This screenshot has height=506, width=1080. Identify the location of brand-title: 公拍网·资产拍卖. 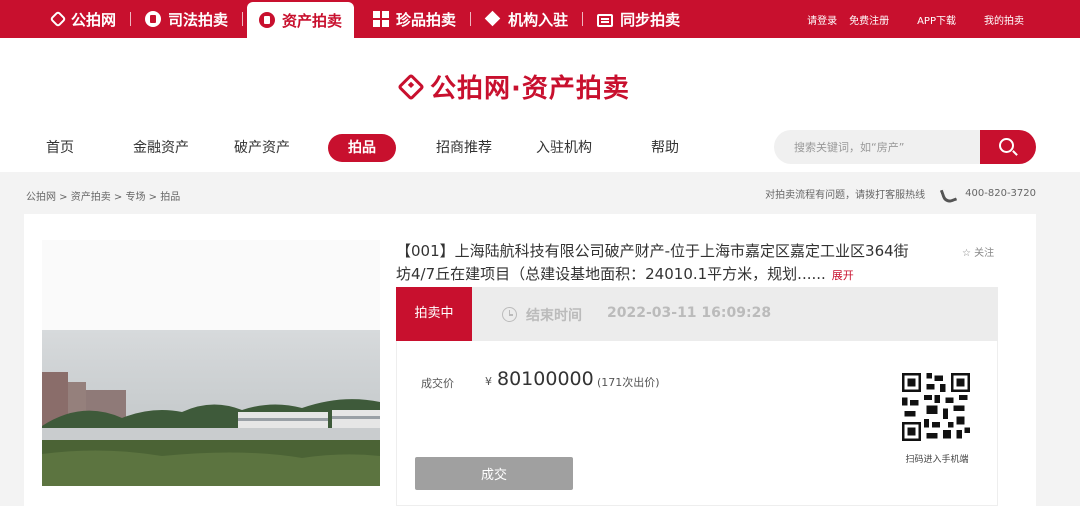
(530, 89).